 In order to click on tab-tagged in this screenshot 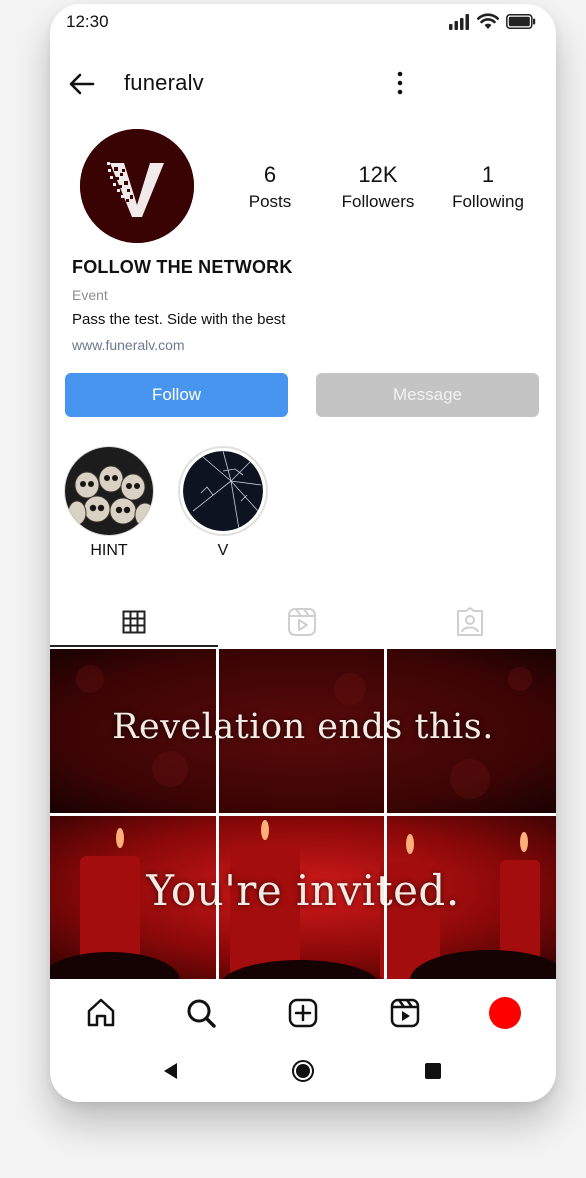, I will do `click(470, 622)`.